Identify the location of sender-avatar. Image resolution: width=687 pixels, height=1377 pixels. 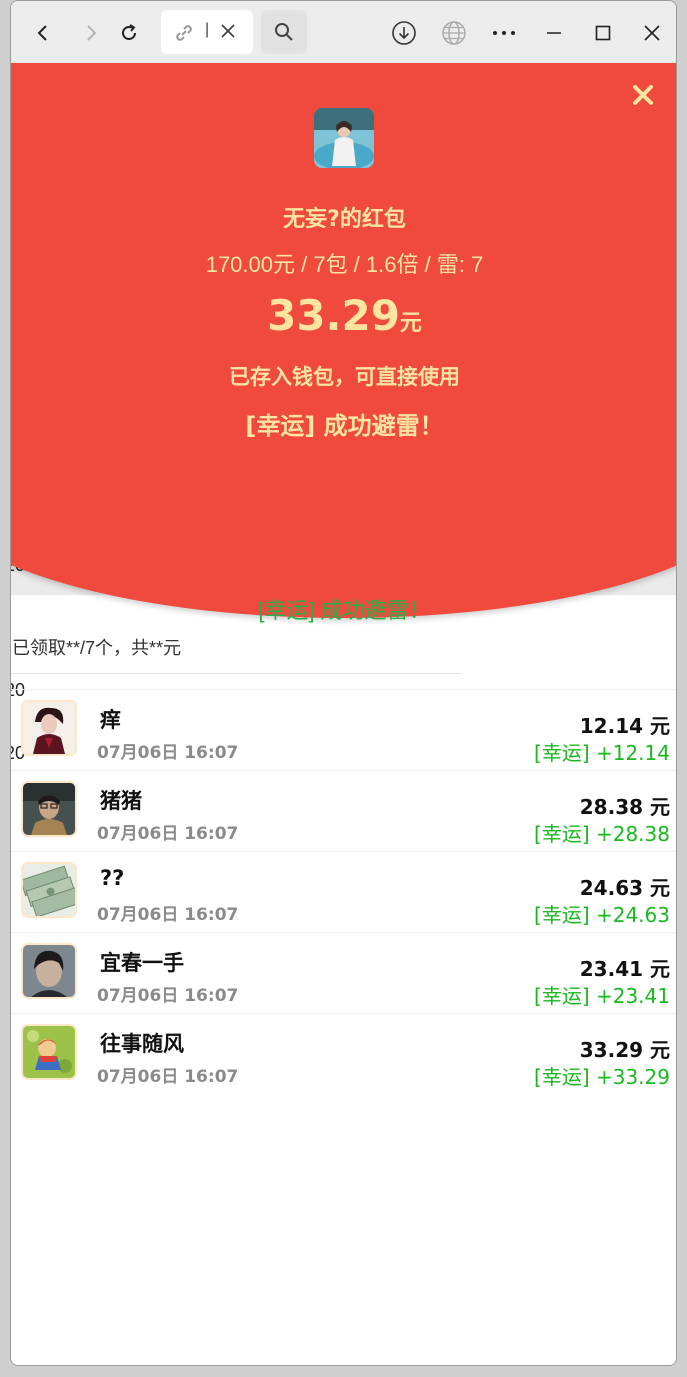
(344, 138).